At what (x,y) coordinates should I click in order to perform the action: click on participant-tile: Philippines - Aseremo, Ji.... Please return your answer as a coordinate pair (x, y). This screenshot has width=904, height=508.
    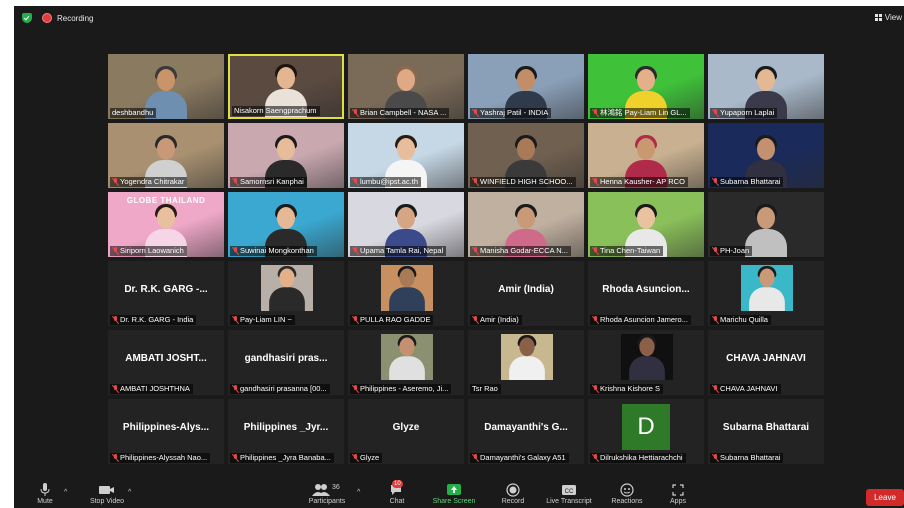
    Looking at the image, I should click on (406, 362).